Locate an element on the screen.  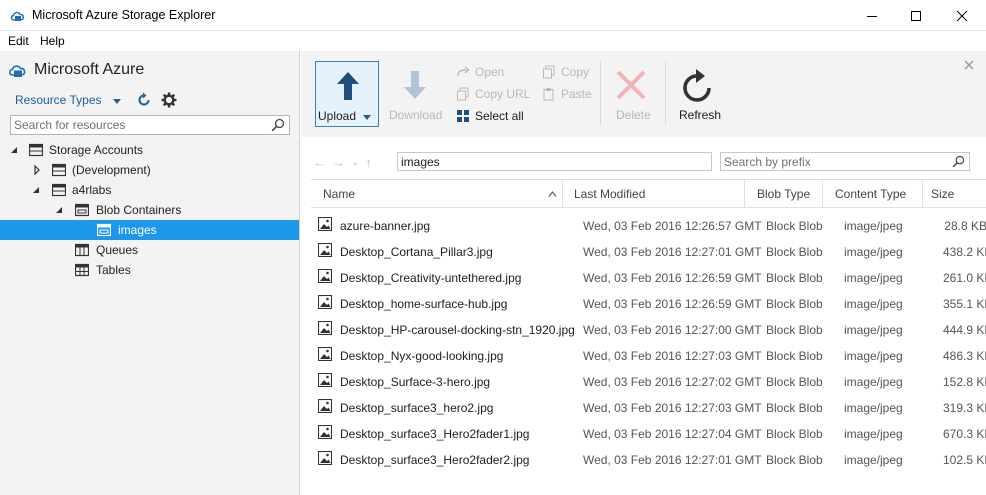
window-title: Microsoft Azure Storage Explorer is located at coordinates (124, 15).